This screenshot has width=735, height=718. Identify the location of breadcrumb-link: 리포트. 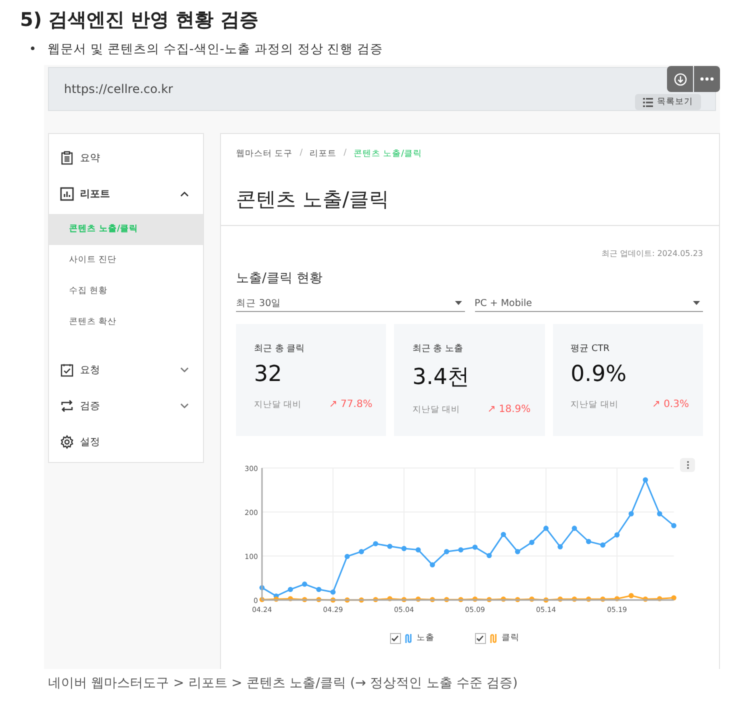
(323, 154).